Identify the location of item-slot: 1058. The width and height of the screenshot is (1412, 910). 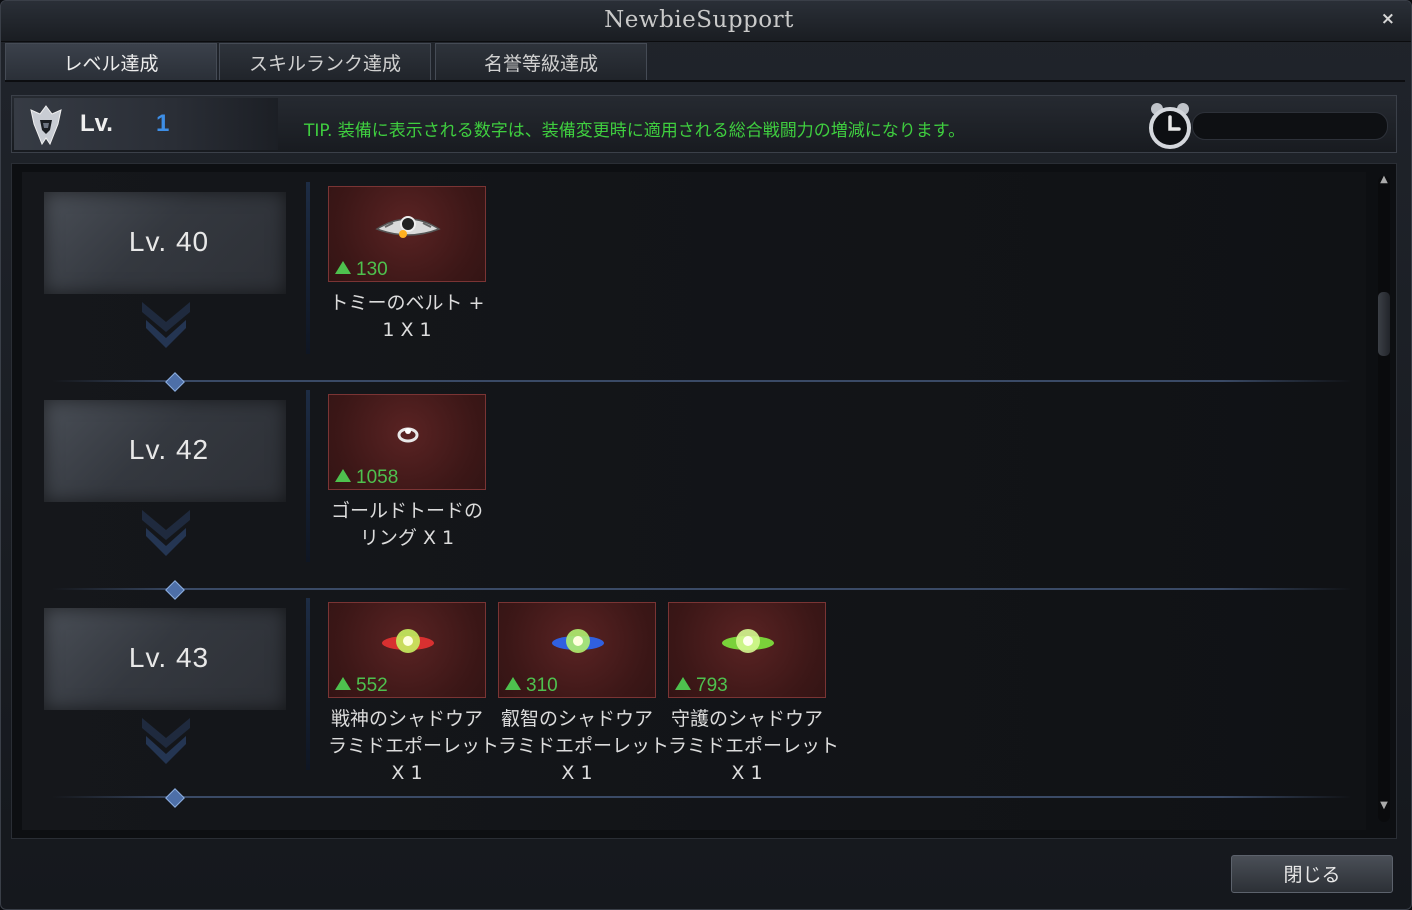
(407, 442).